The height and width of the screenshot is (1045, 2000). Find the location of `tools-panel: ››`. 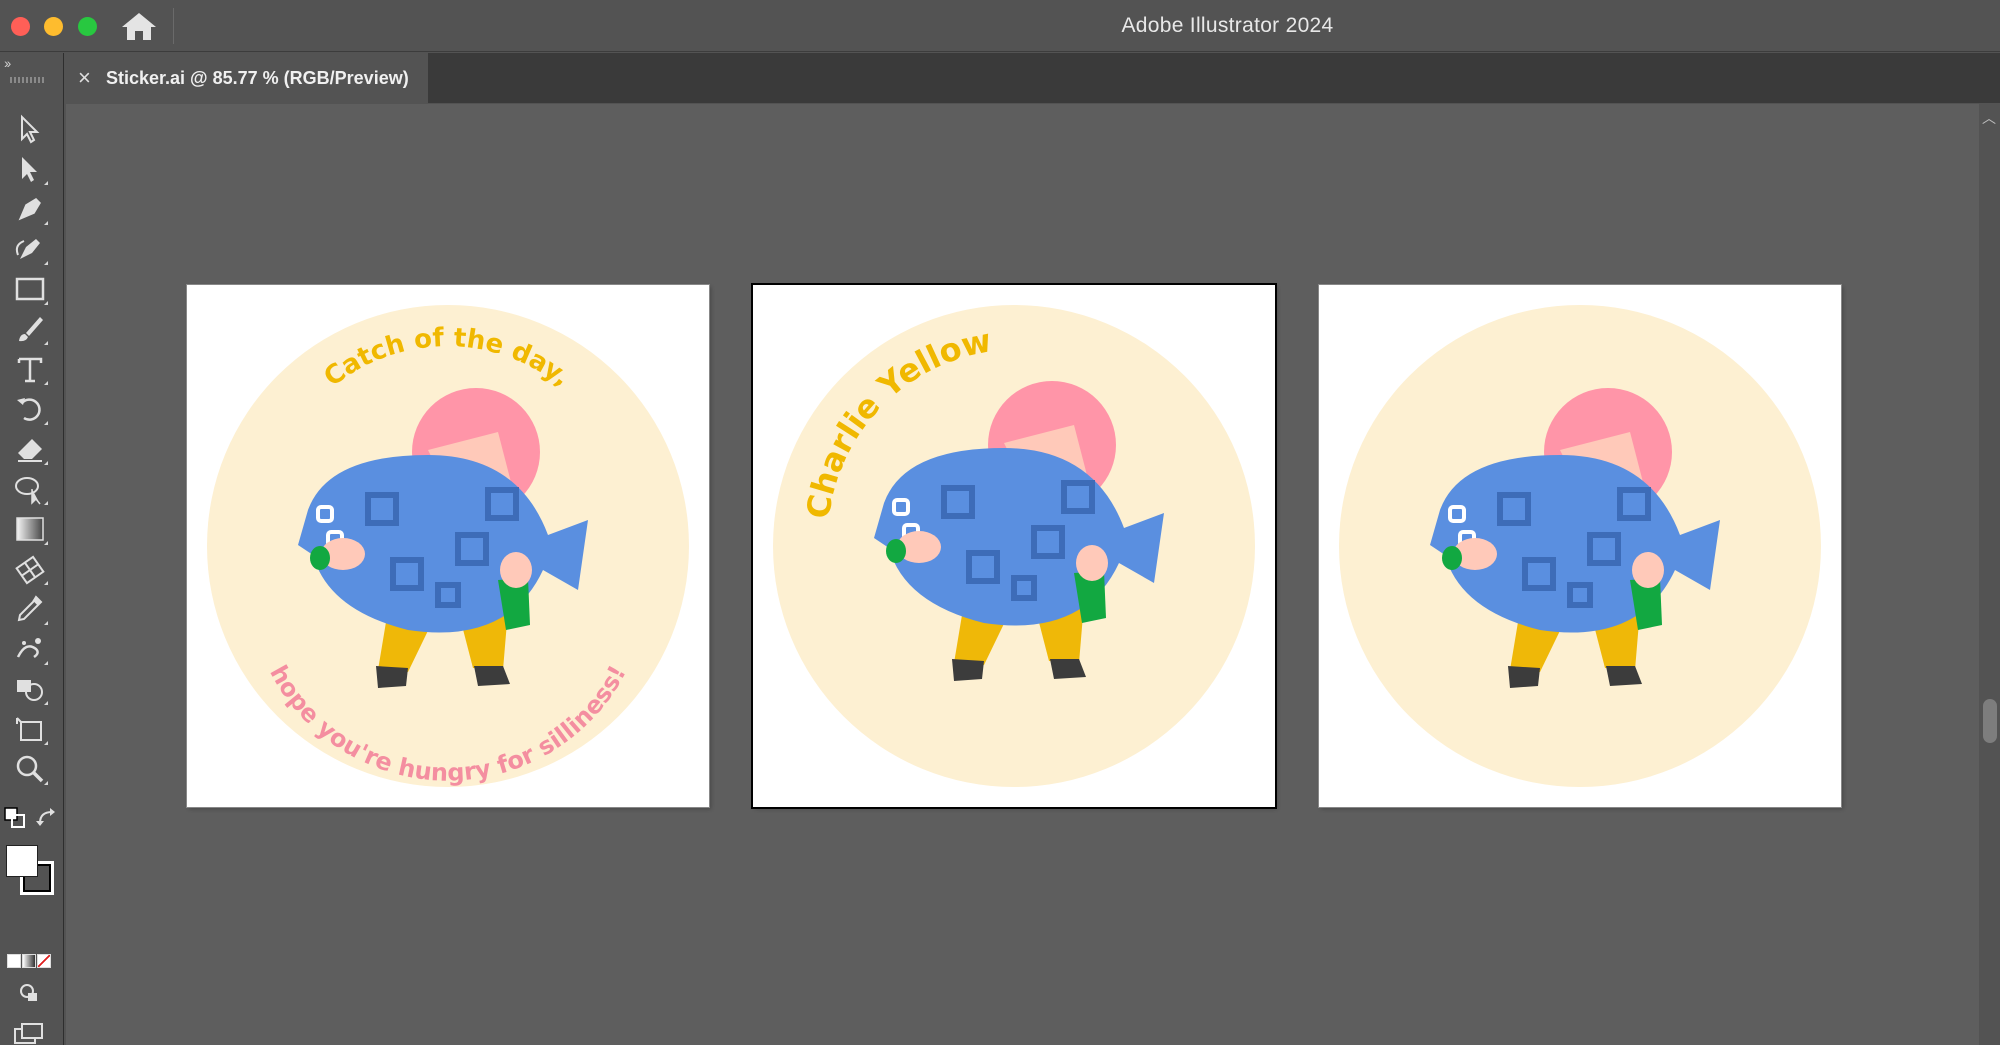

tools-panel: ›› is located at coordinates (32, 549).